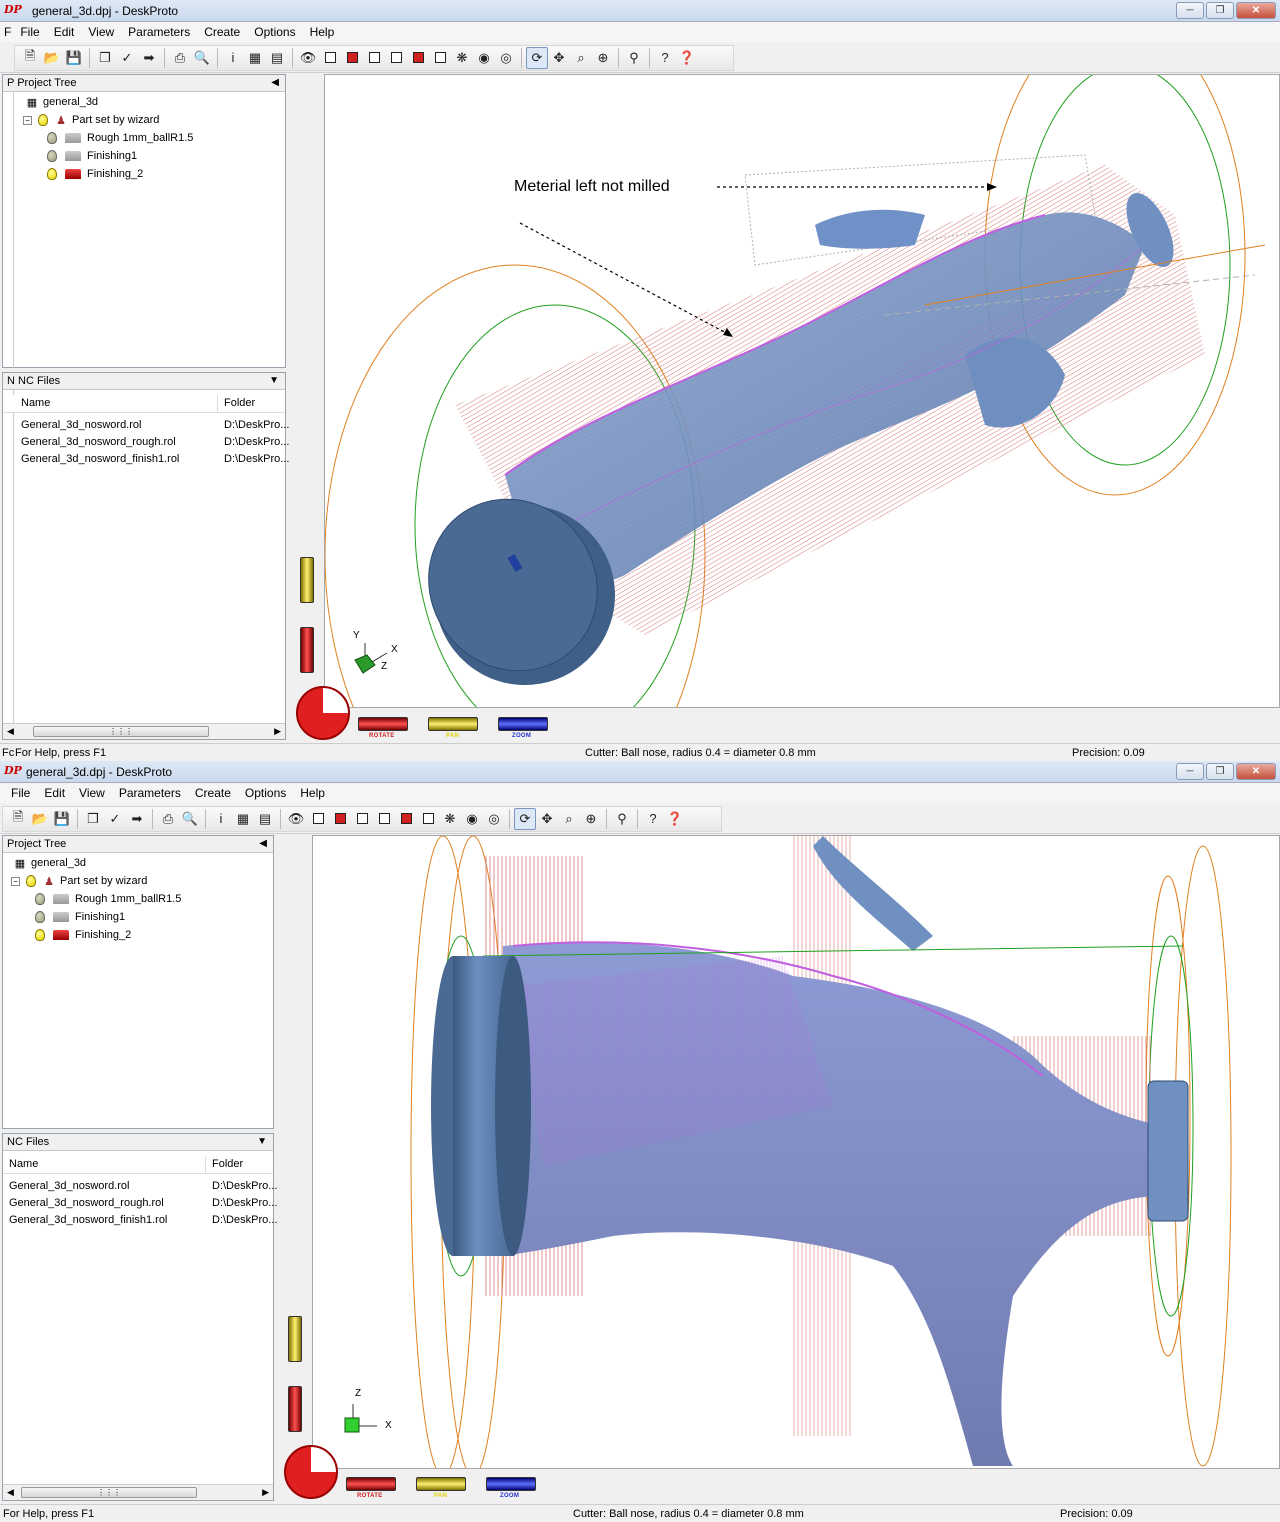 This screenshot has width=1280, height=1522. I want to click on tree-item-operation: Finishing_2, so click(94, 174).